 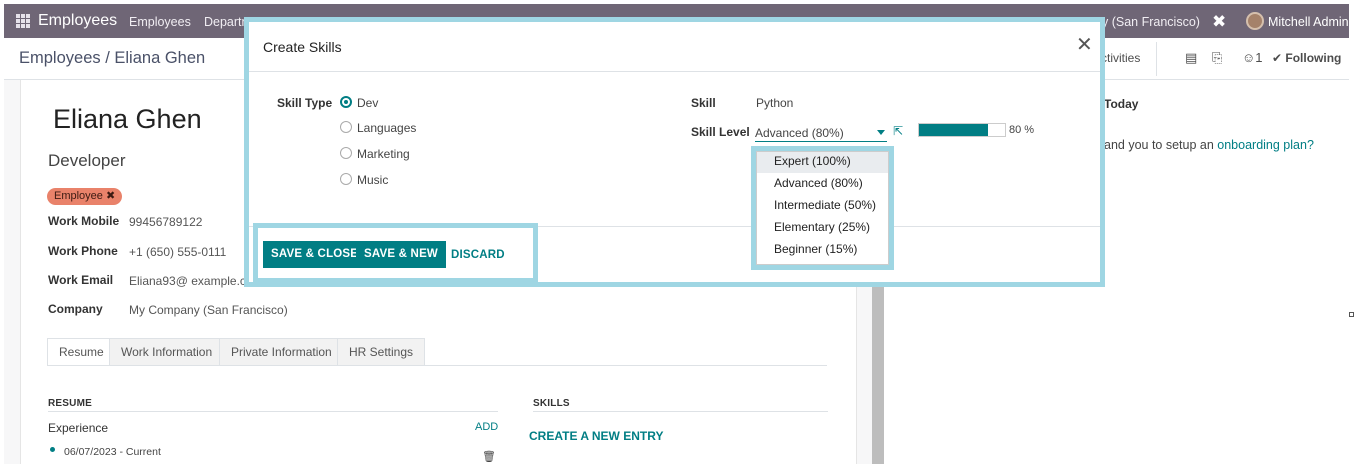 What do you see at coordinates (160, 22) in the screenshot?
I see `menu-employees: Employees` at bounding box center [160, 22].